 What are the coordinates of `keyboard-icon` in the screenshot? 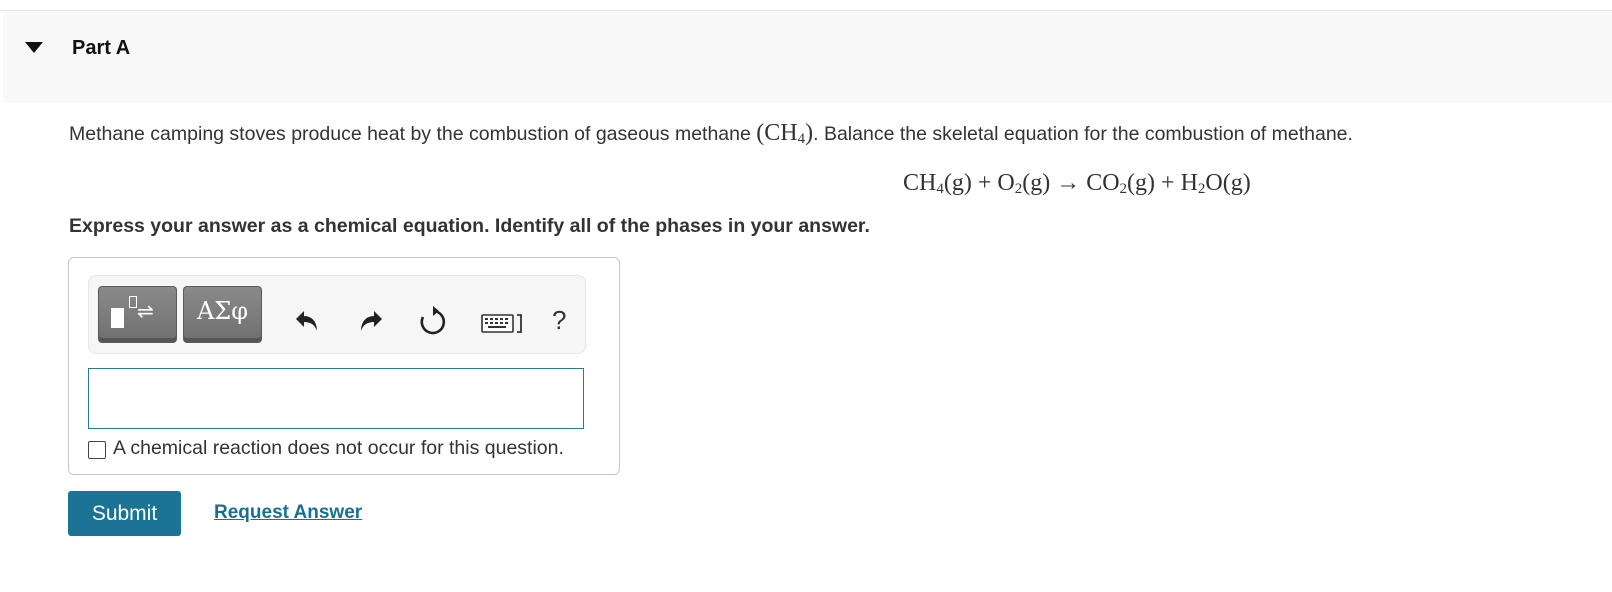 It's located at (504, 320).